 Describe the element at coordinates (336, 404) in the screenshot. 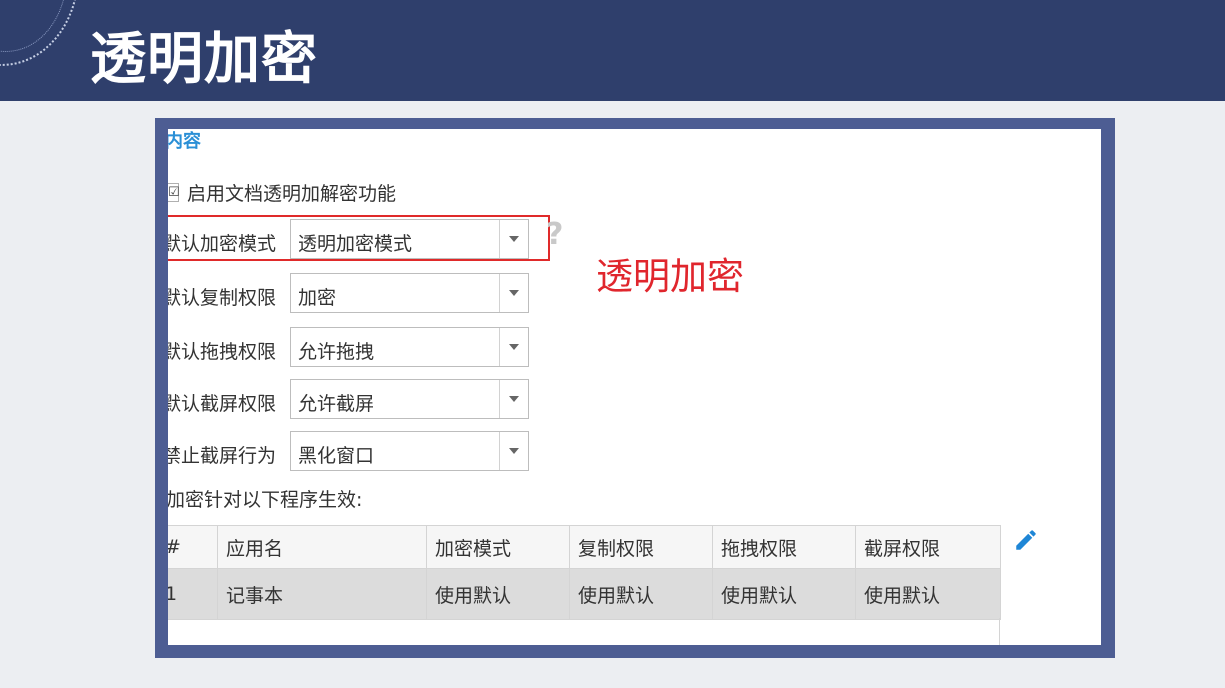

I see `select-value: 允许截屏` at that location.